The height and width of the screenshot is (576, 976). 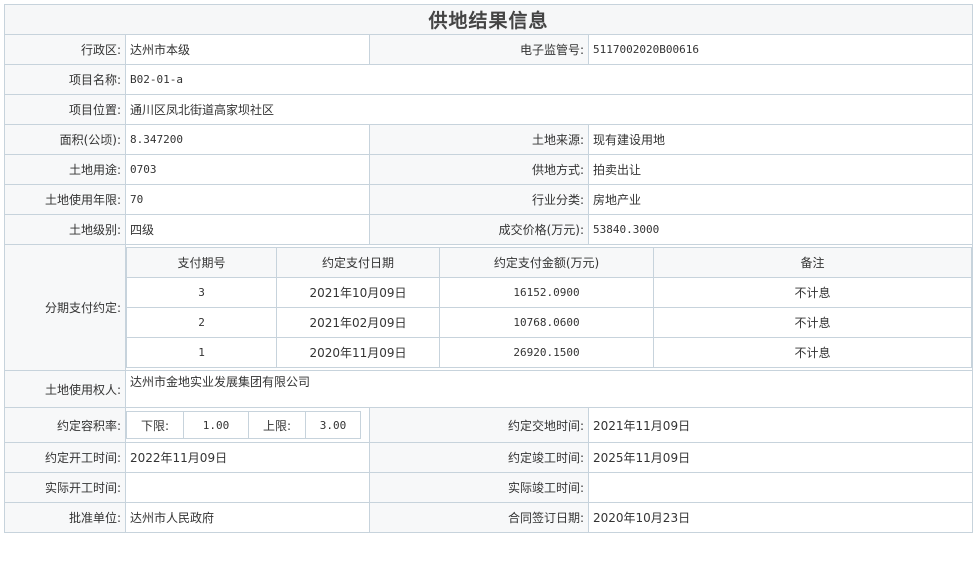 What do you see at coordinates (780, 199) in the screenshot?
I see `industry-value: 房地产业` at bounding box center [780, 199].